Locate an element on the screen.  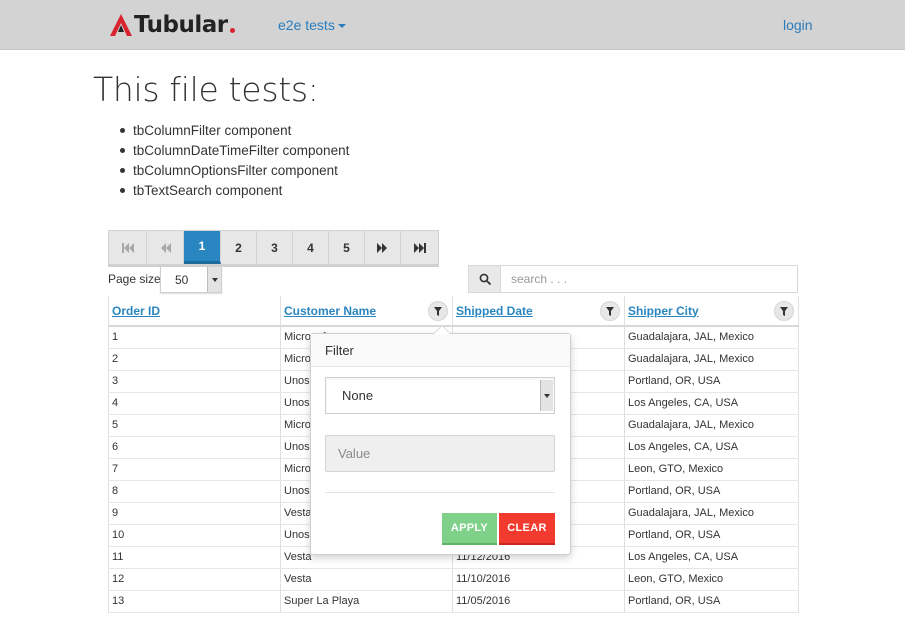
brand-logo: Tubular is located at coordinates (172, 25).